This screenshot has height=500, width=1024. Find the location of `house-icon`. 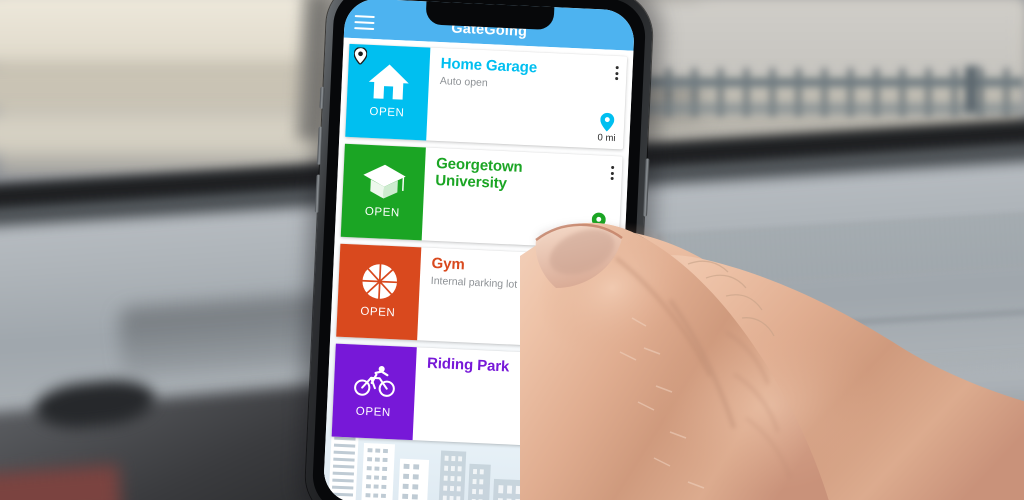

house-icon is located at coordinates (388, 82).